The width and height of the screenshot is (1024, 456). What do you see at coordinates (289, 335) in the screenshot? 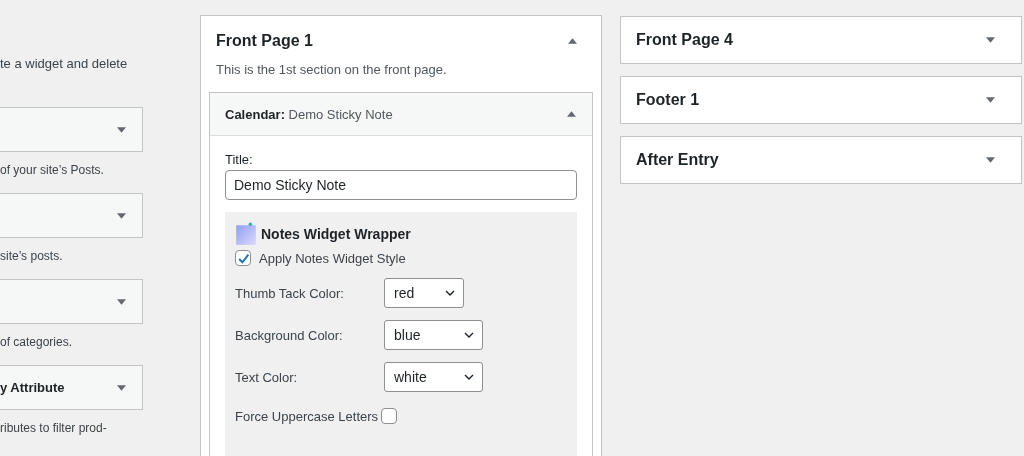
I see `field-label: Background Color:` at bounding box center [289, 335].